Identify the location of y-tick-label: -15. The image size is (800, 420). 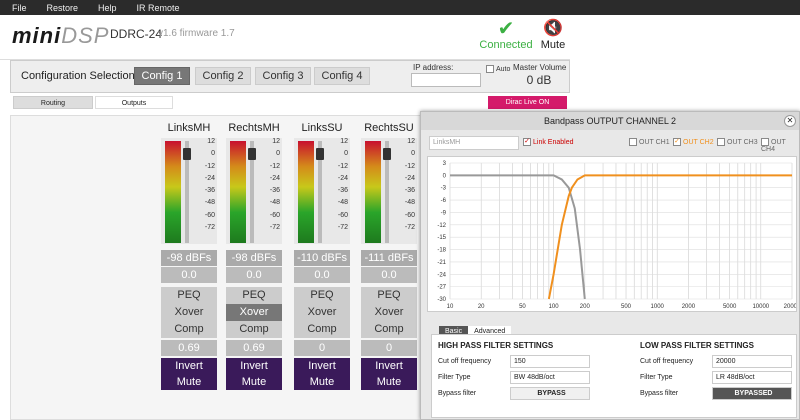
(441, 238).